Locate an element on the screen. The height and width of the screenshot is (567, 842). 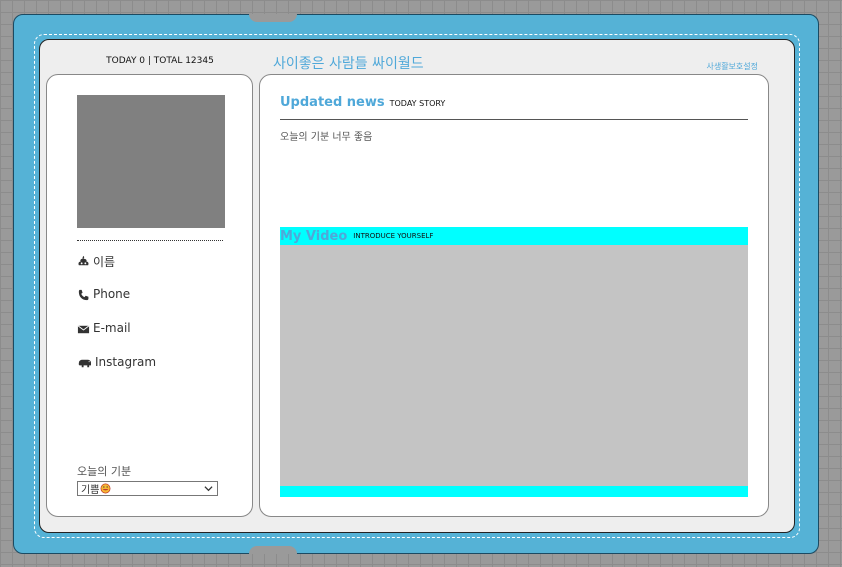
poop-icon is located at coordinates (83, 260).